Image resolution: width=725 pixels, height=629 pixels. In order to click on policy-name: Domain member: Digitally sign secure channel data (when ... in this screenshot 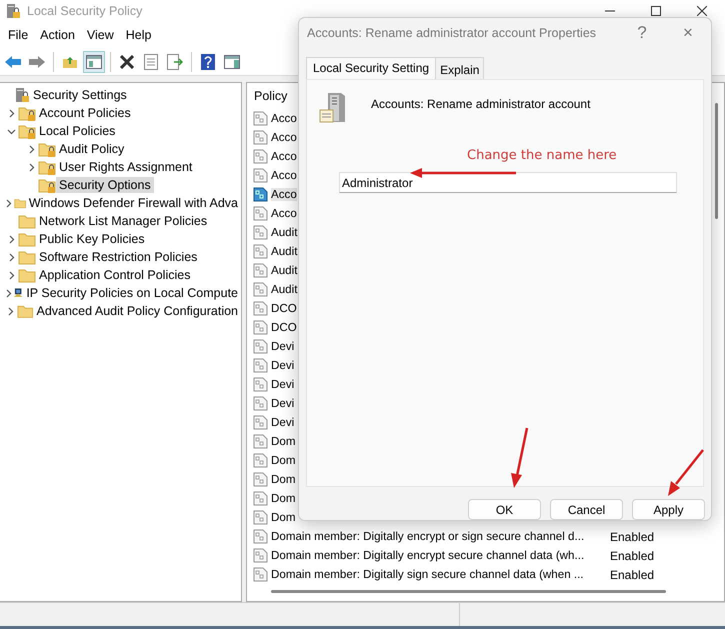, I will do `click(427, 574)`.